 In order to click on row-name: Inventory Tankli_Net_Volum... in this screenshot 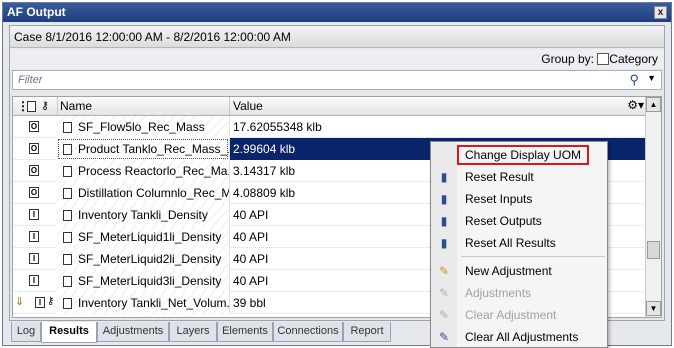, I will do `click(143, 303)`.